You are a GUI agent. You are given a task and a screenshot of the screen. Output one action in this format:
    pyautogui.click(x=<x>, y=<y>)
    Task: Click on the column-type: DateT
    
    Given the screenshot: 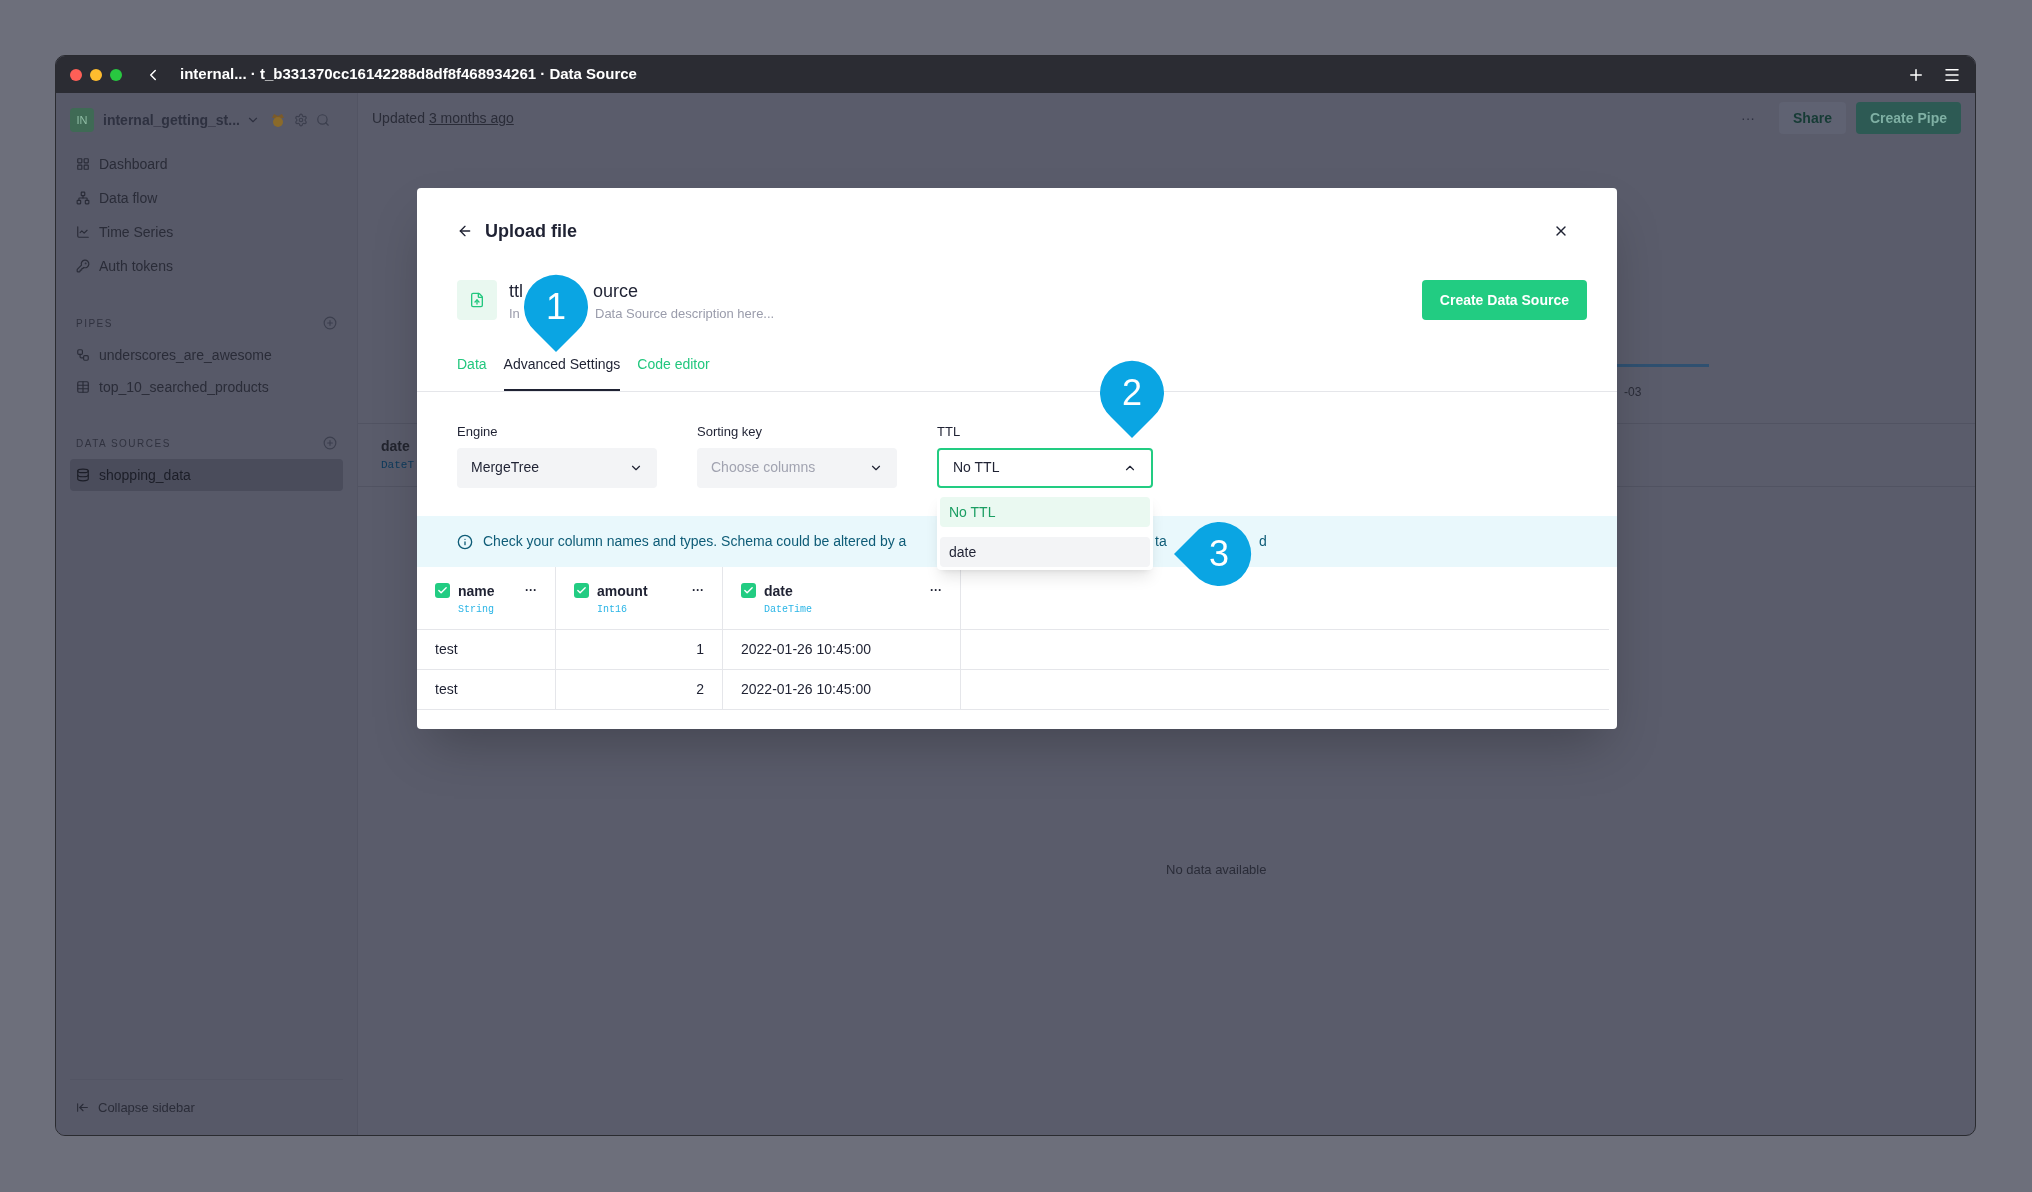 What is the action you would take?
    pyautogui.click(x=397, y=466)
    